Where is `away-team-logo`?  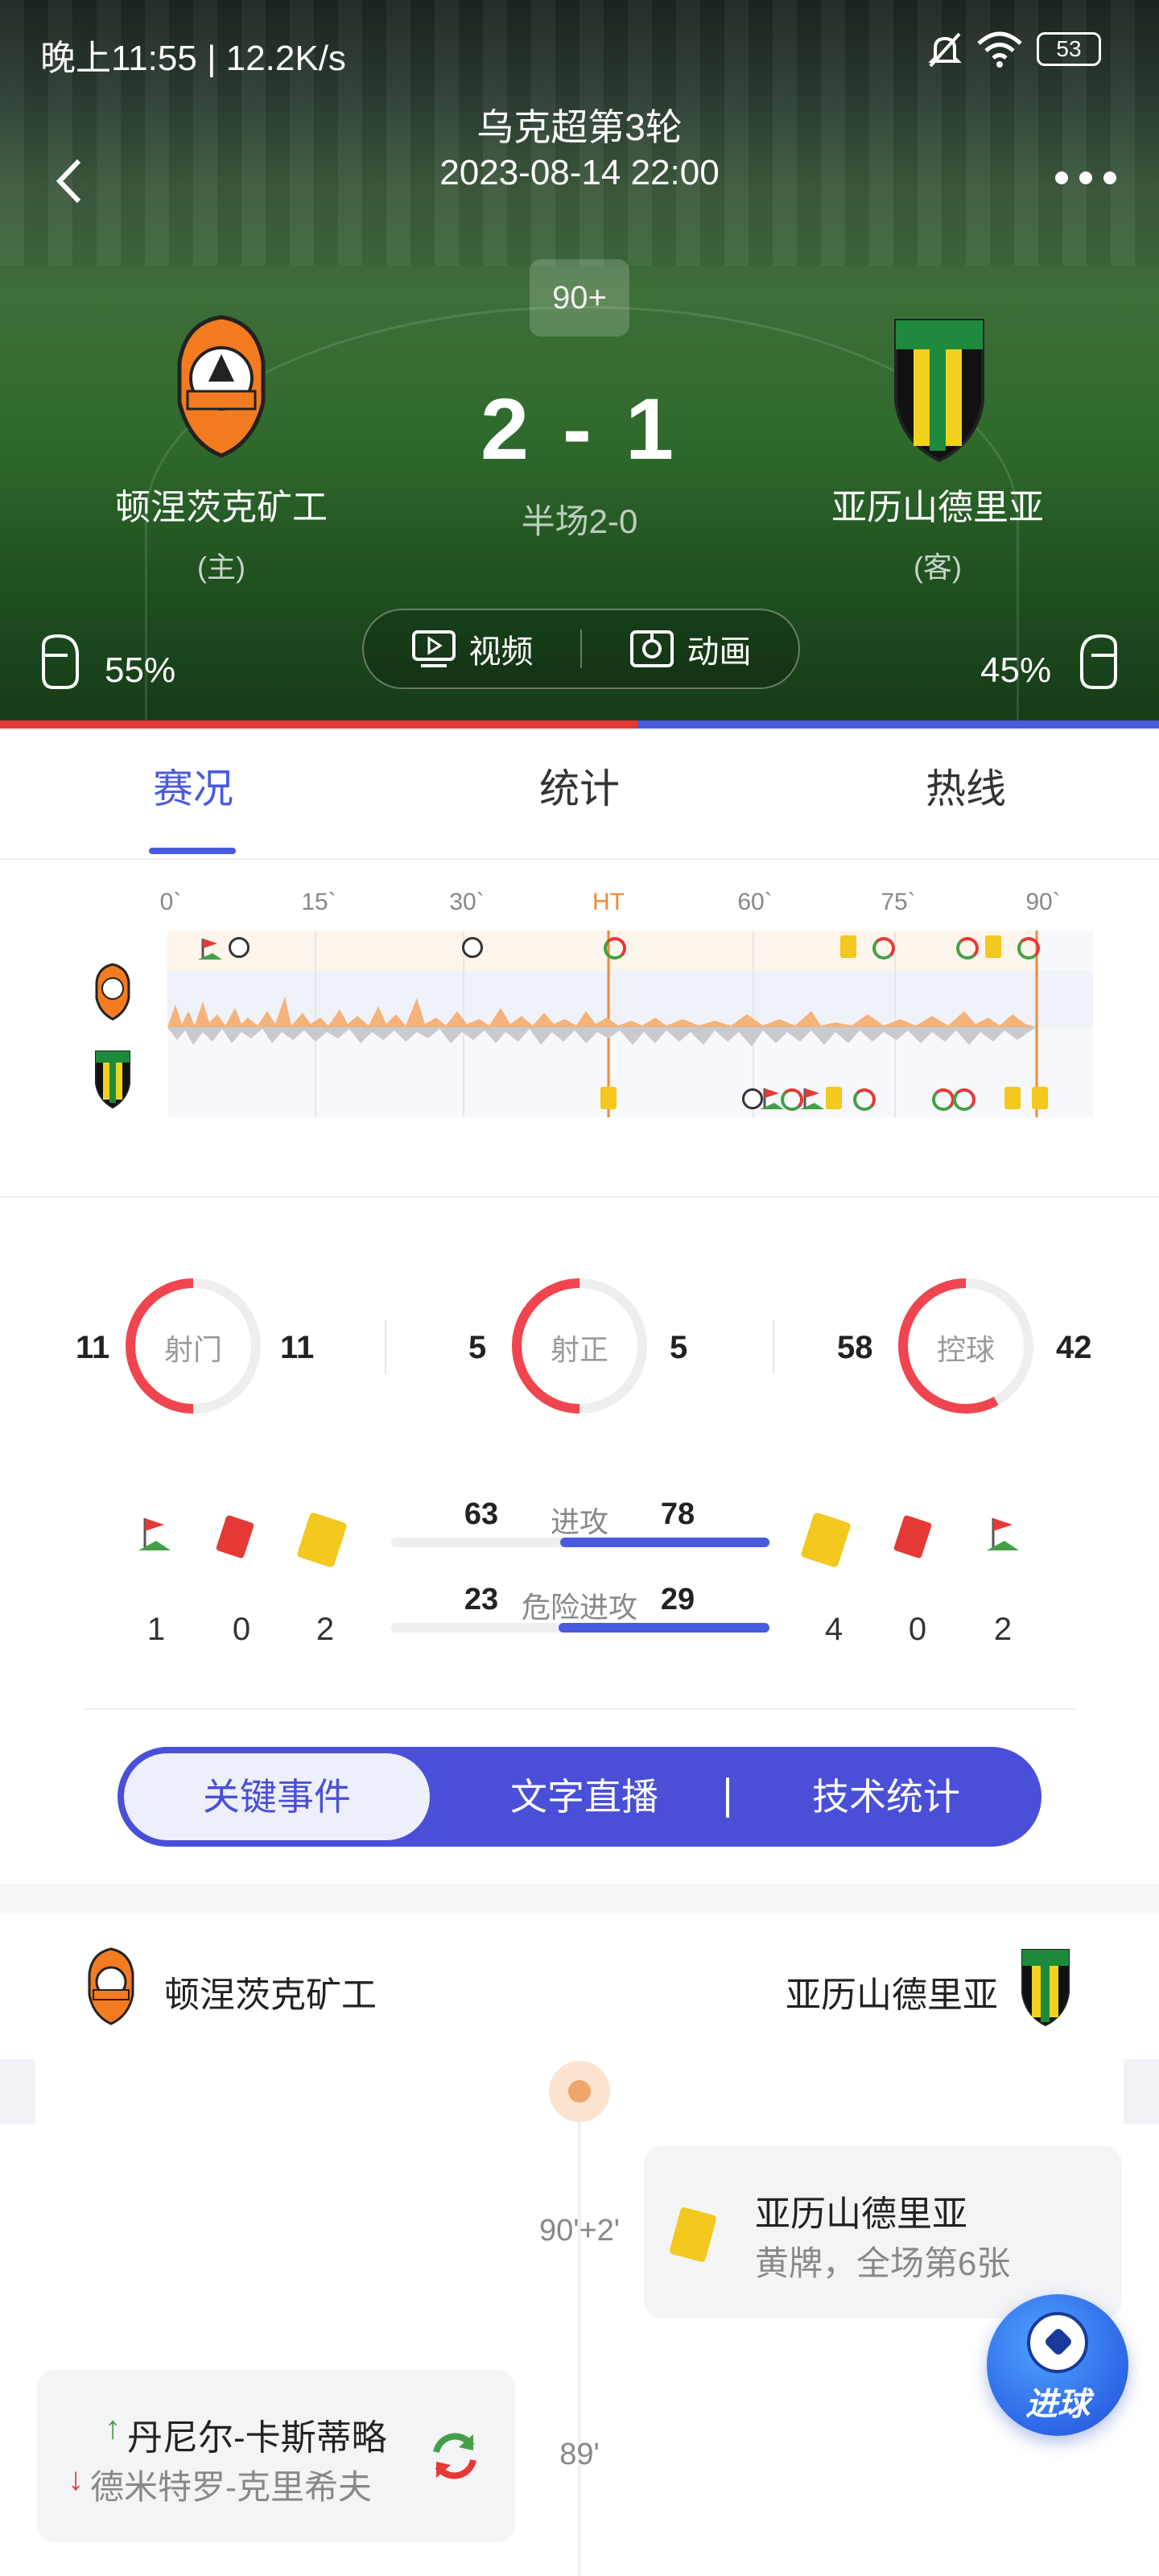 away-team-logo is located at coordinates (939, 388).